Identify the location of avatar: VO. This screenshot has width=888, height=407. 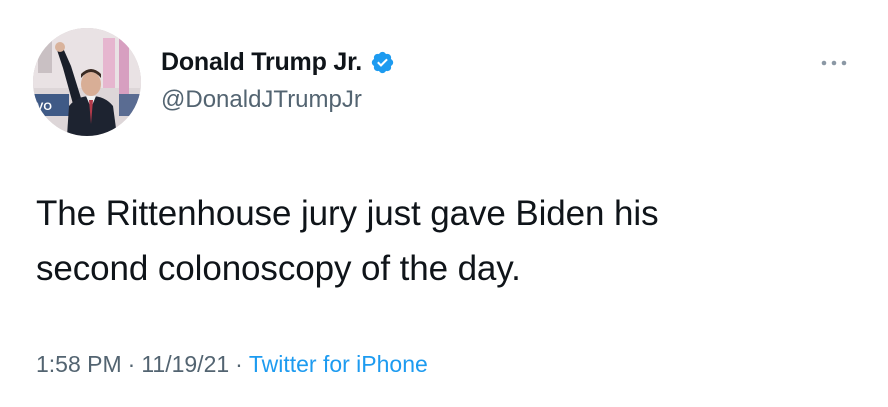
(87, 82).